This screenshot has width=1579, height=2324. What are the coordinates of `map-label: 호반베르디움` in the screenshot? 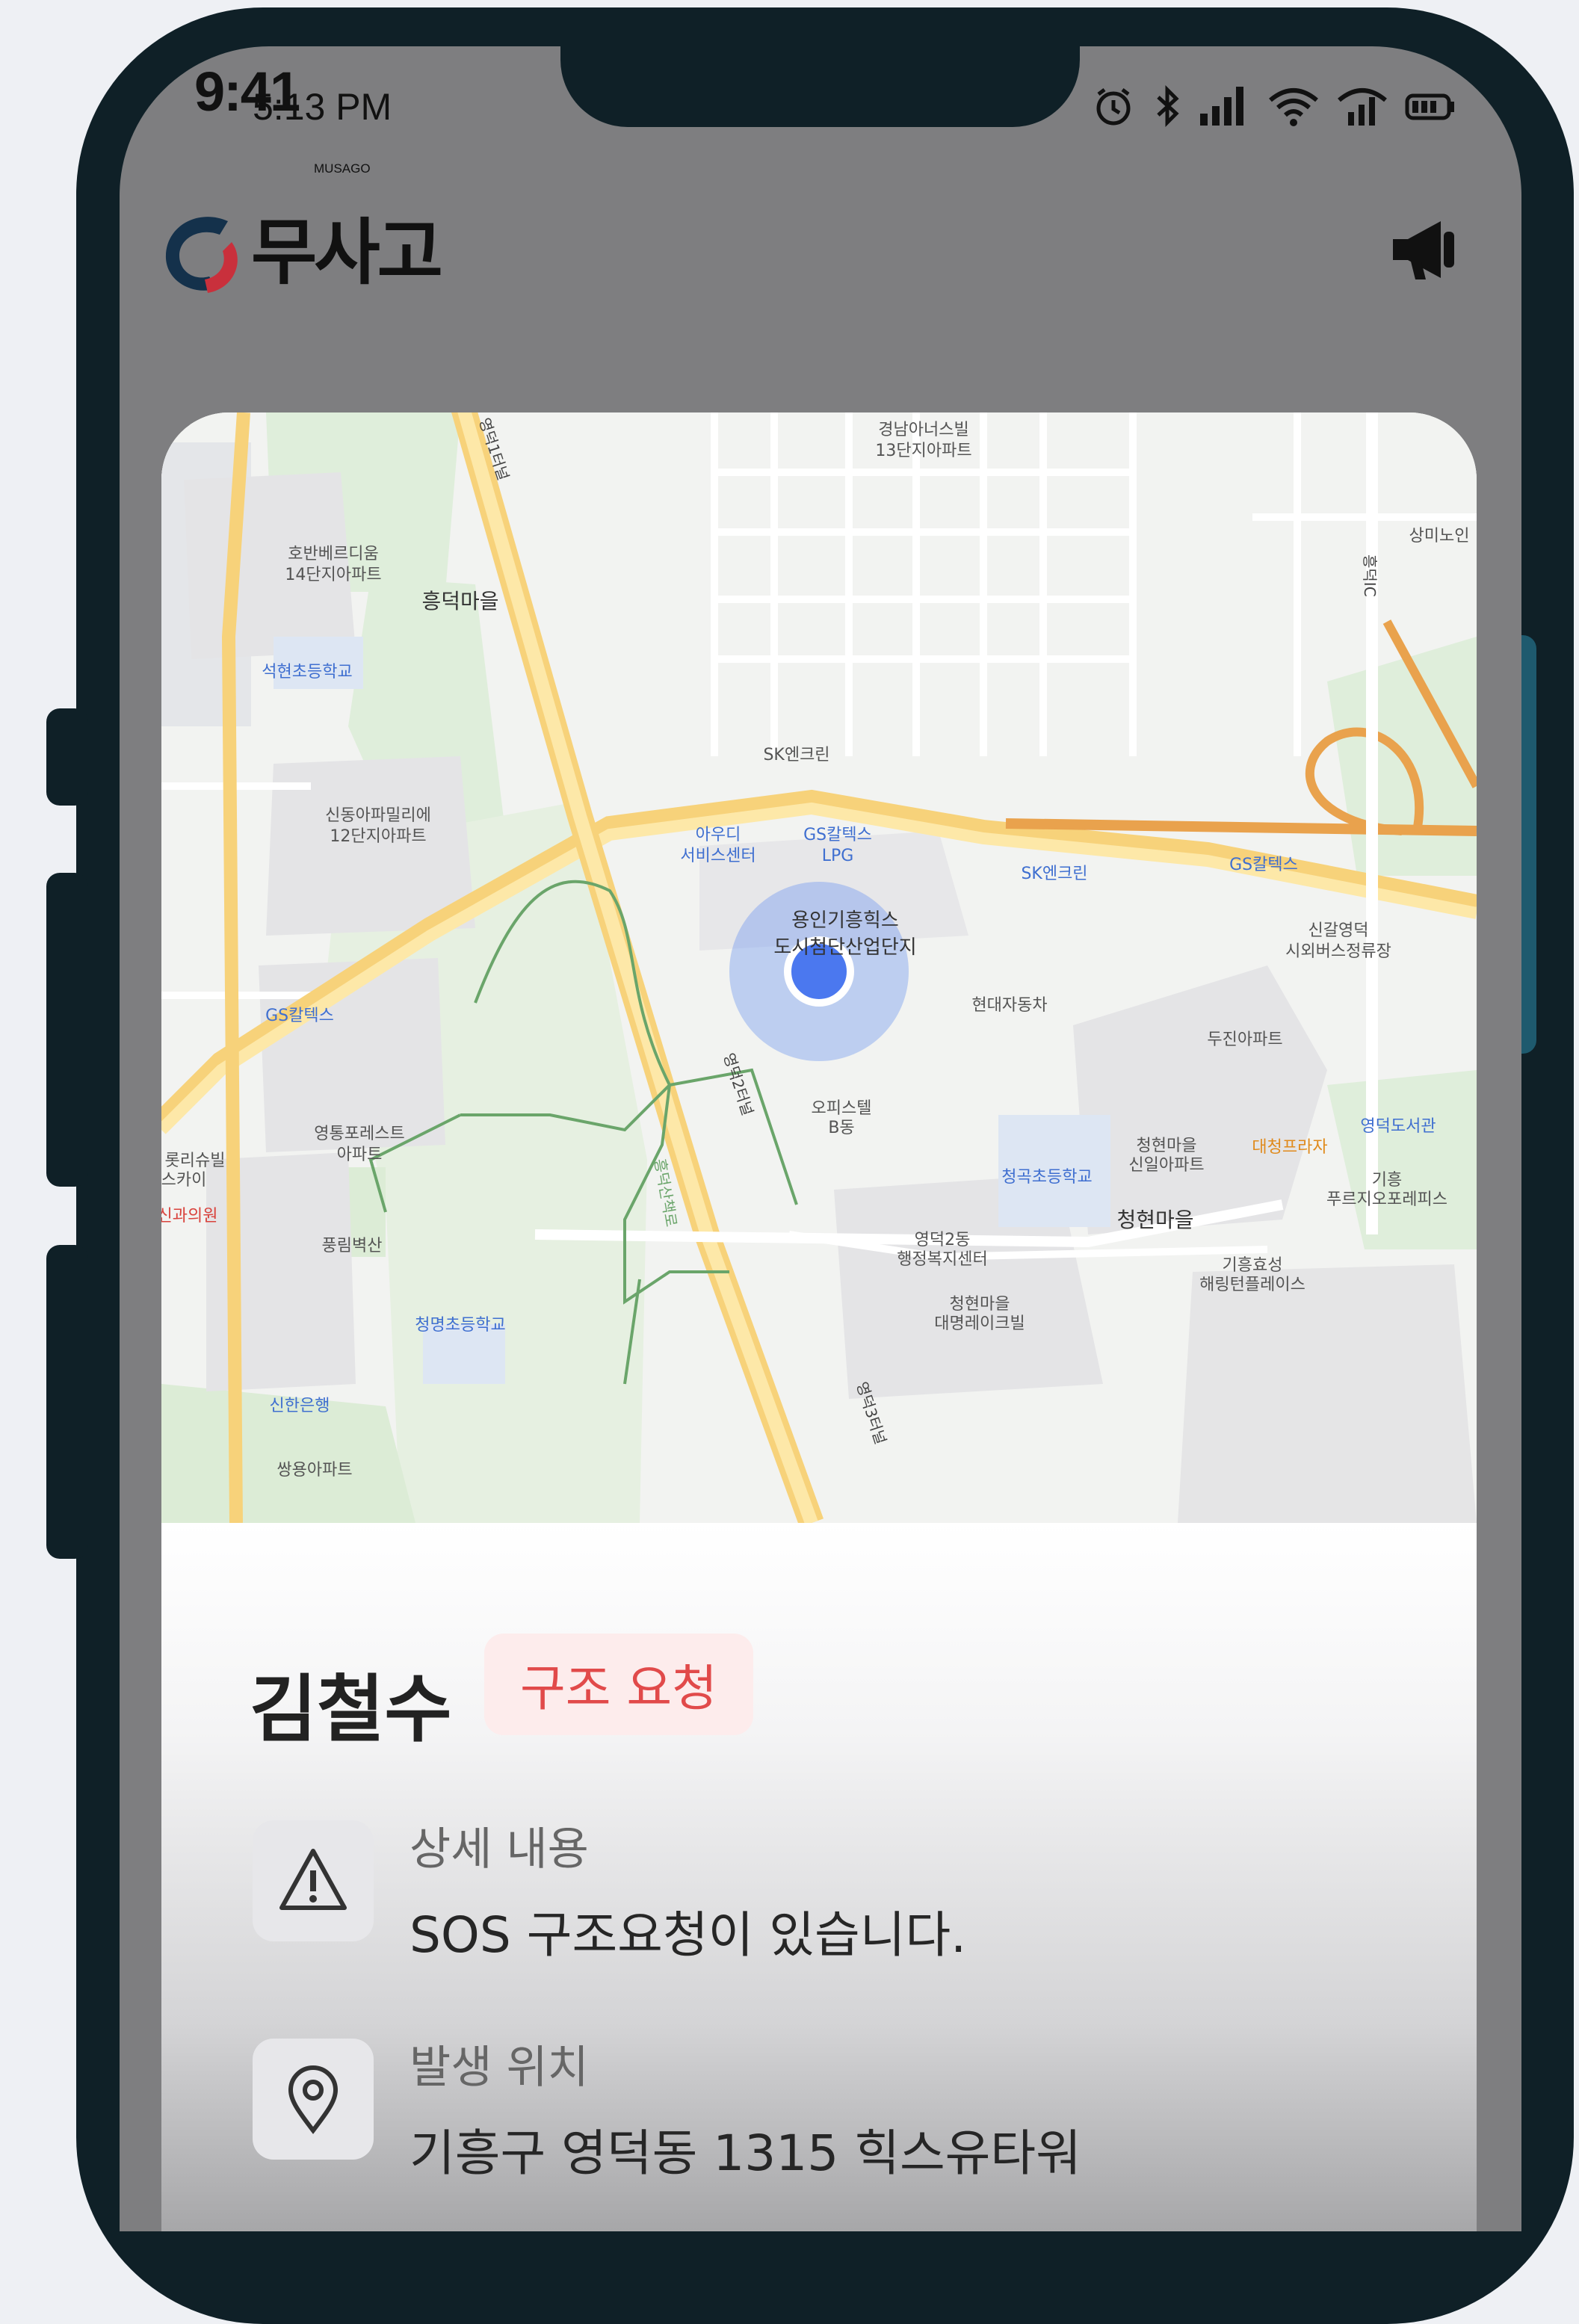 It's located at (333, 554).